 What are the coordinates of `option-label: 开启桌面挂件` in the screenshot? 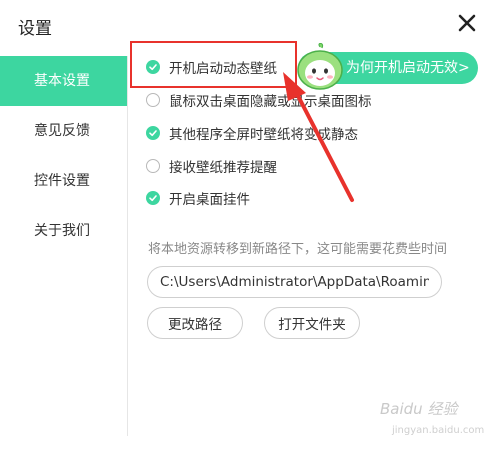 It's located at (209, 200).